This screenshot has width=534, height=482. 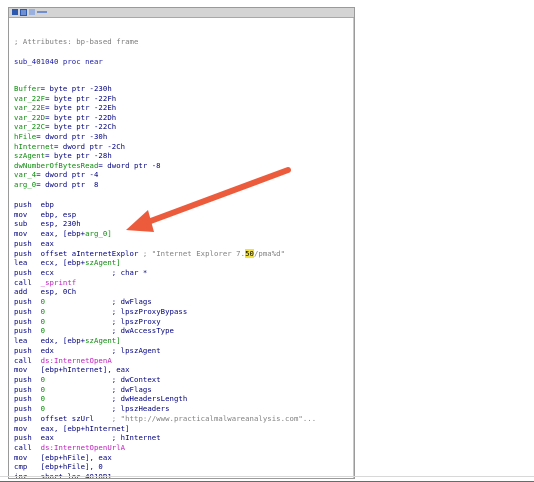 What do you see at coordinates (87, 322) in the screenshot?
I see `code-line: push 0 ; lpszProxy` at bounding box center [87, 322].